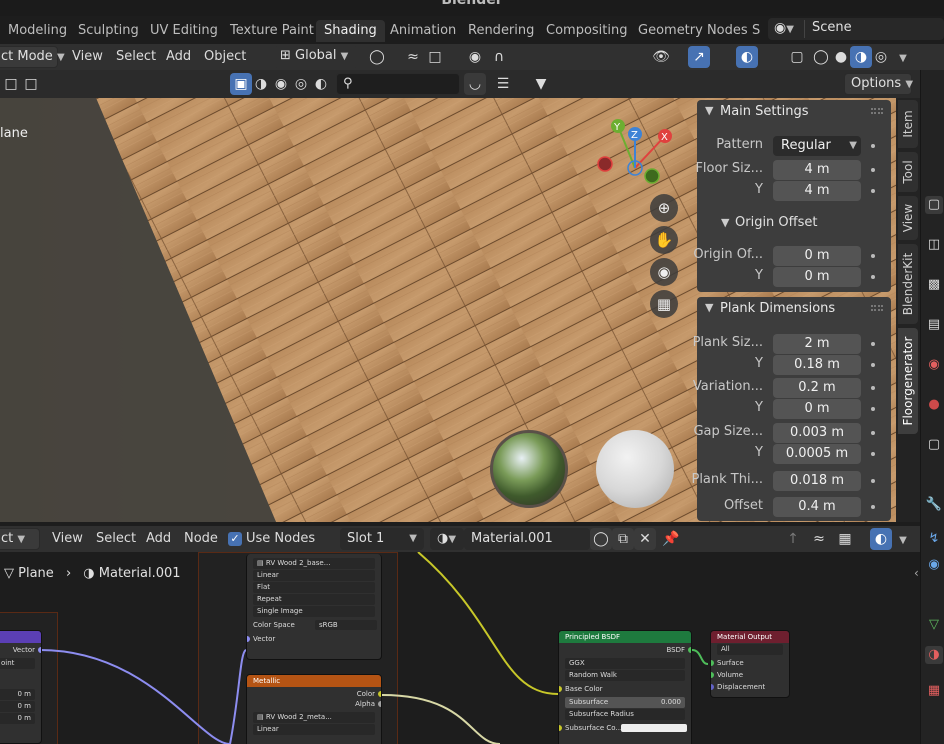 Image resolution: width=944 pixels, height=744 pixels. What do you see at coordinates (475, 57) in the screenshot?
I see `proportional-edit-icon: ◉` at bounding box center [475, 57].